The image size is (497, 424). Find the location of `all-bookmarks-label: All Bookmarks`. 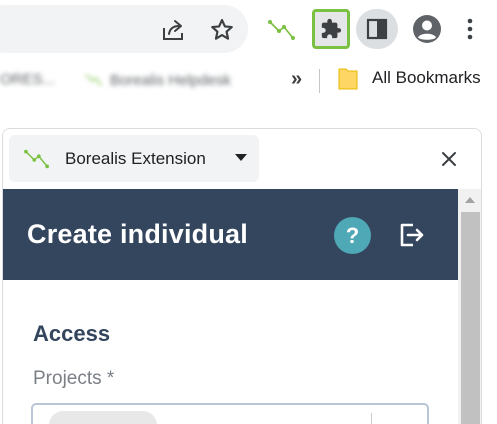

all-bookmarks-label: All Bookmarks is located at coordinates (426, 77).